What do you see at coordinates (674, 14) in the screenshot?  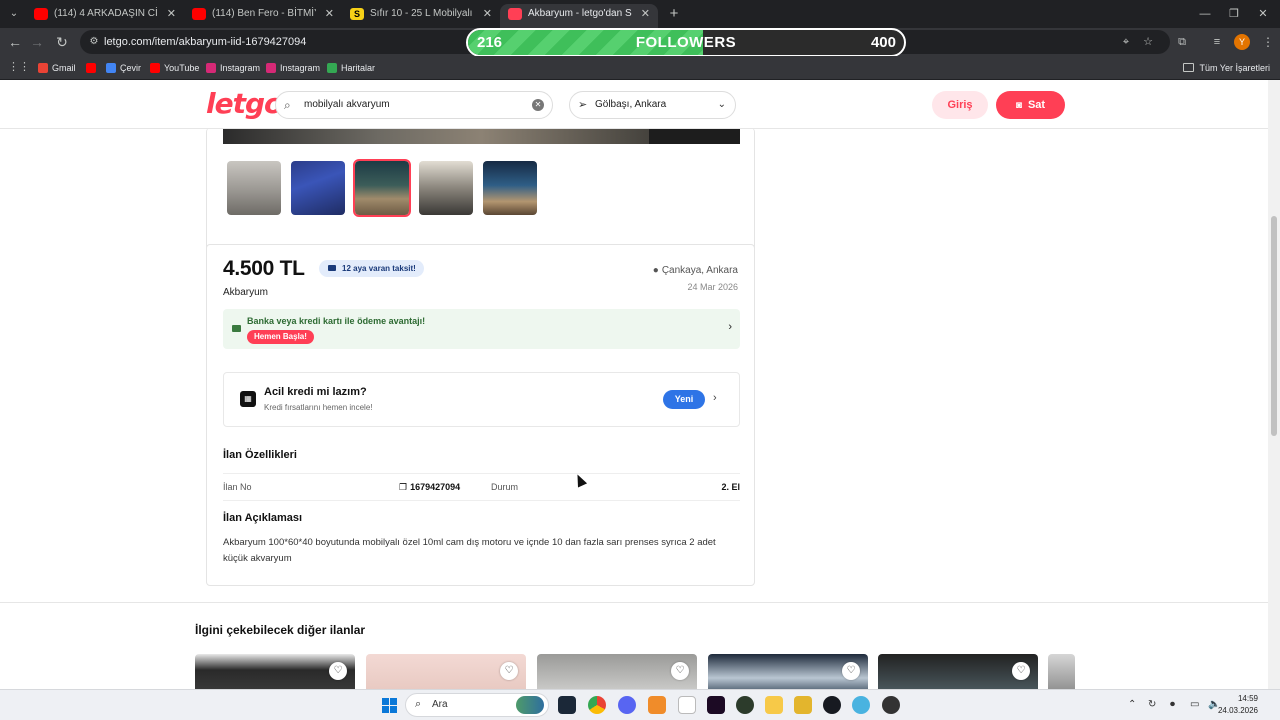 I see `new-tab-button: +` at bounding box center [674, 14].